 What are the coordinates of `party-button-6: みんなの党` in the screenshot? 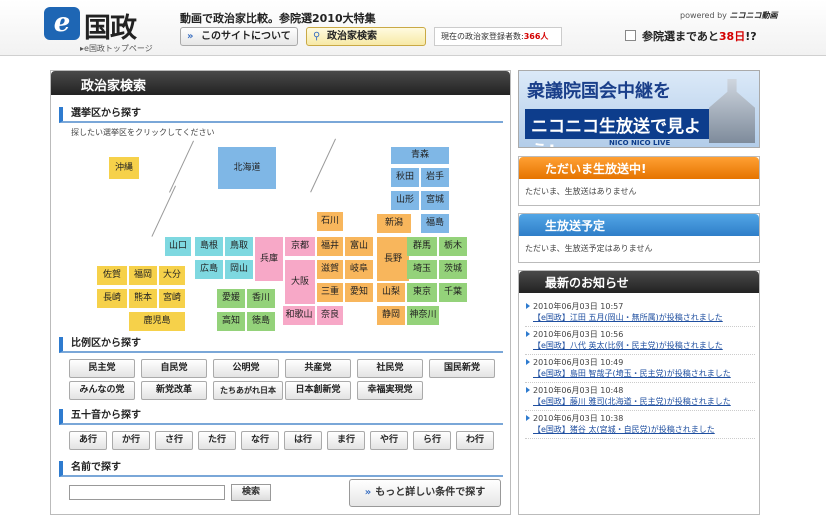 It's located at (102, 390).